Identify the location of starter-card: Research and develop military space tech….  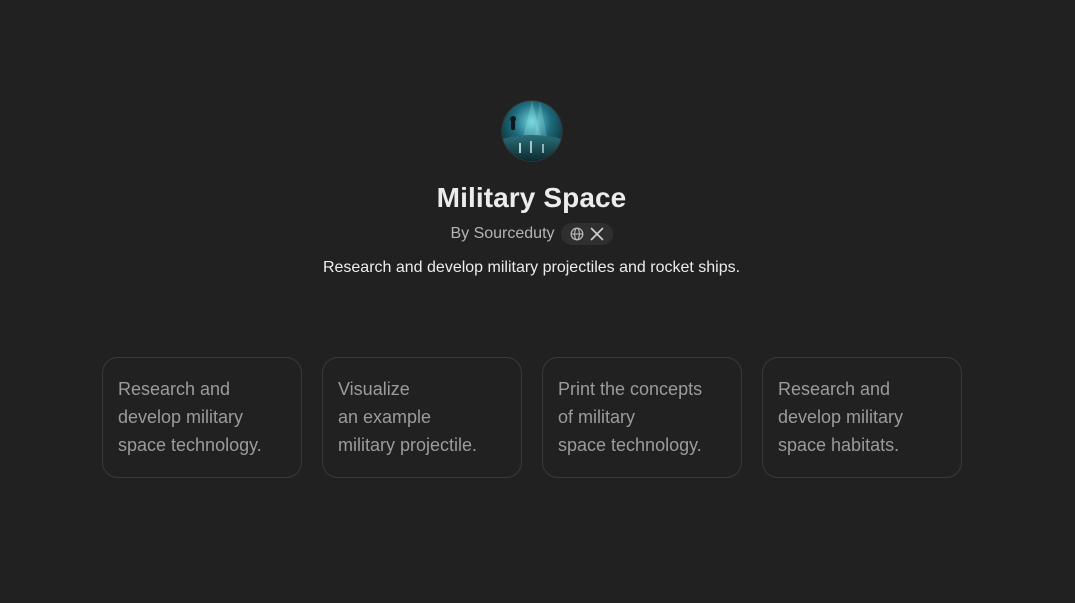
(202, 417).